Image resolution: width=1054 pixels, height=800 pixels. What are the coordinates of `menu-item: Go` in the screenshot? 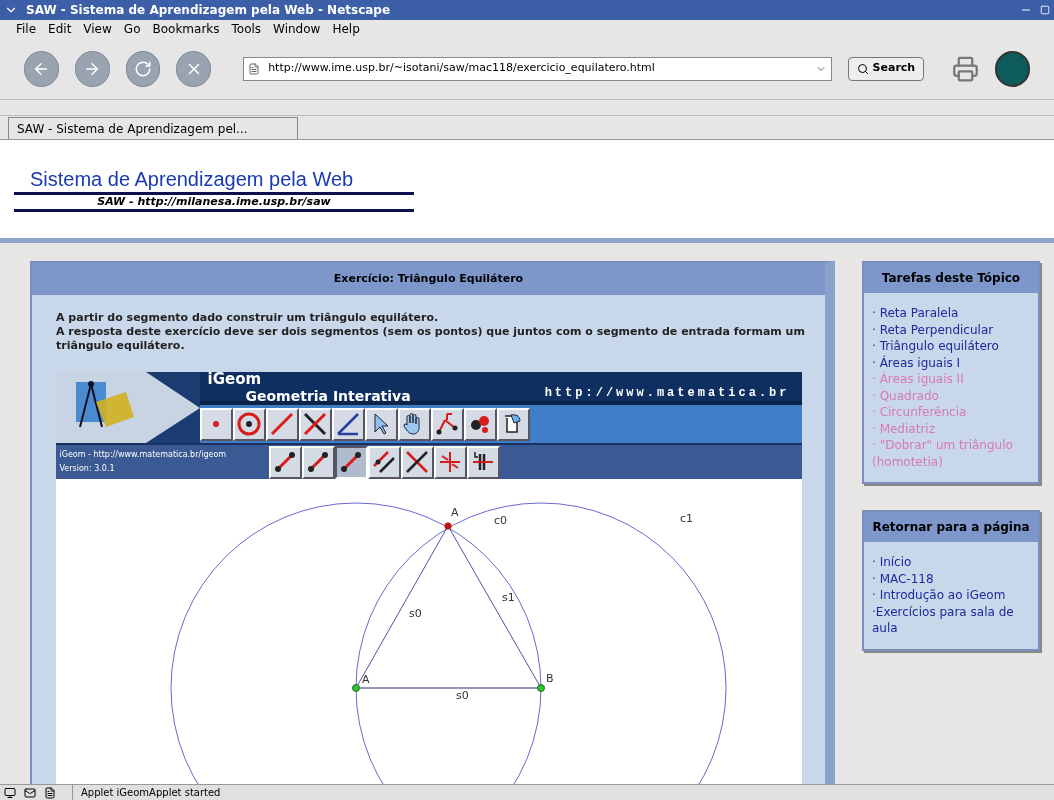 It's located at (132, 29).